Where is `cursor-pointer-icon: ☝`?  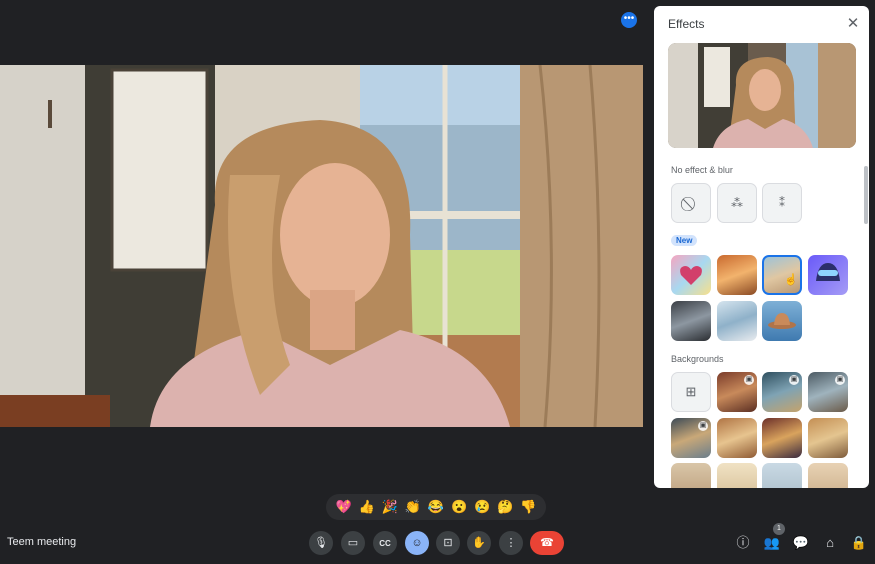 cursor-pointer-icon: ☝ is located at coordinates (791, 280).